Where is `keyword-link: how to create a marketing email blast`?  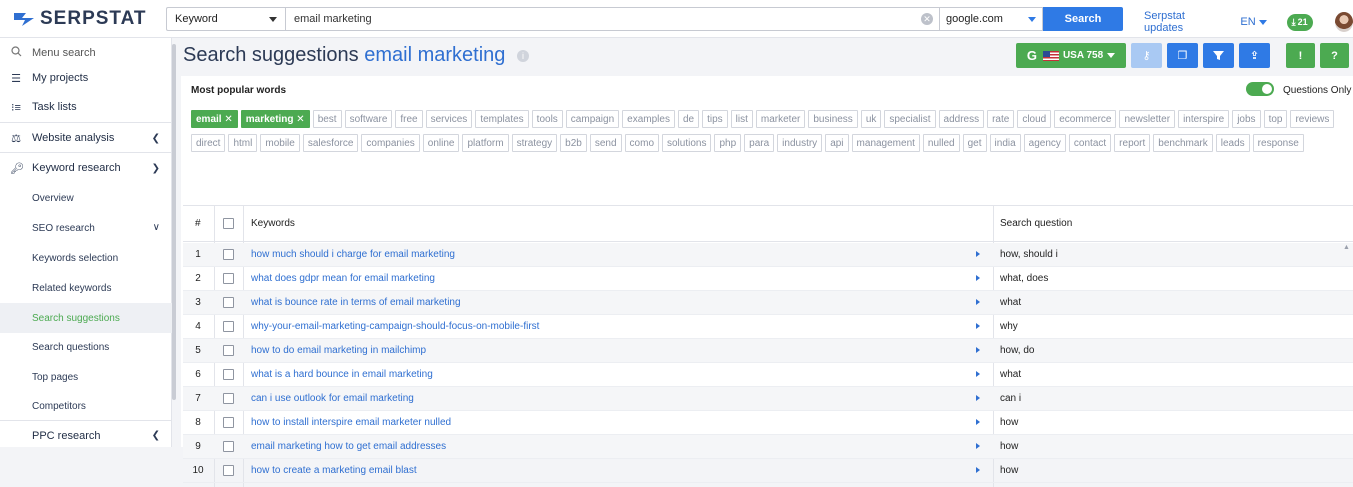 keyword-link: how to create a marketing email blast is located at coordinates (334, 470).